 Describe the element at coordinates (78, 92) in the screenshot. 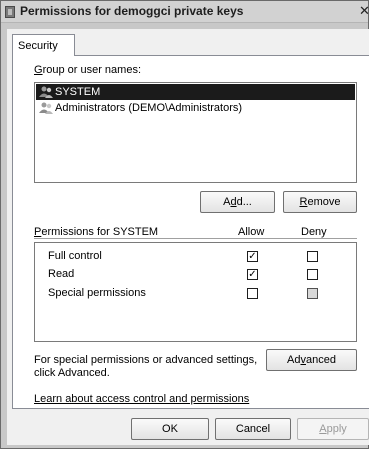

I see `list-item-label: SYSTEM` at that location.